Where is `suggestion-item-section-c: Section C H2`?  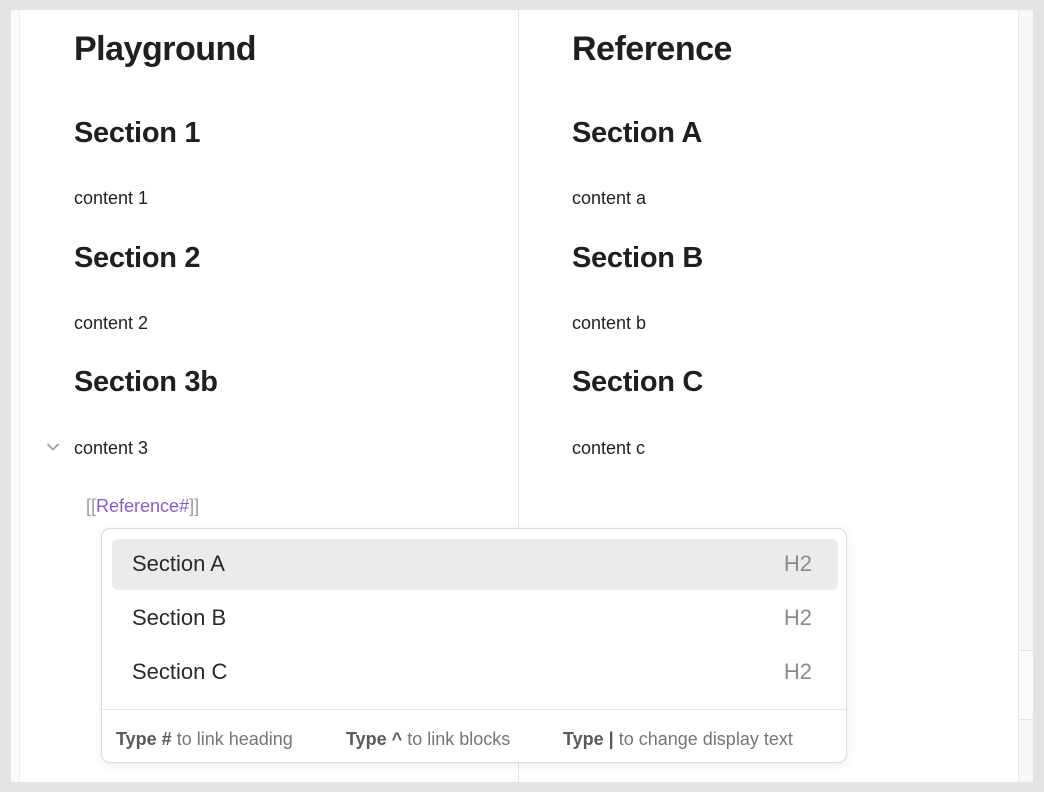
suggestion-item-section-c: Section C H2 is located at coordinates (475, 672).